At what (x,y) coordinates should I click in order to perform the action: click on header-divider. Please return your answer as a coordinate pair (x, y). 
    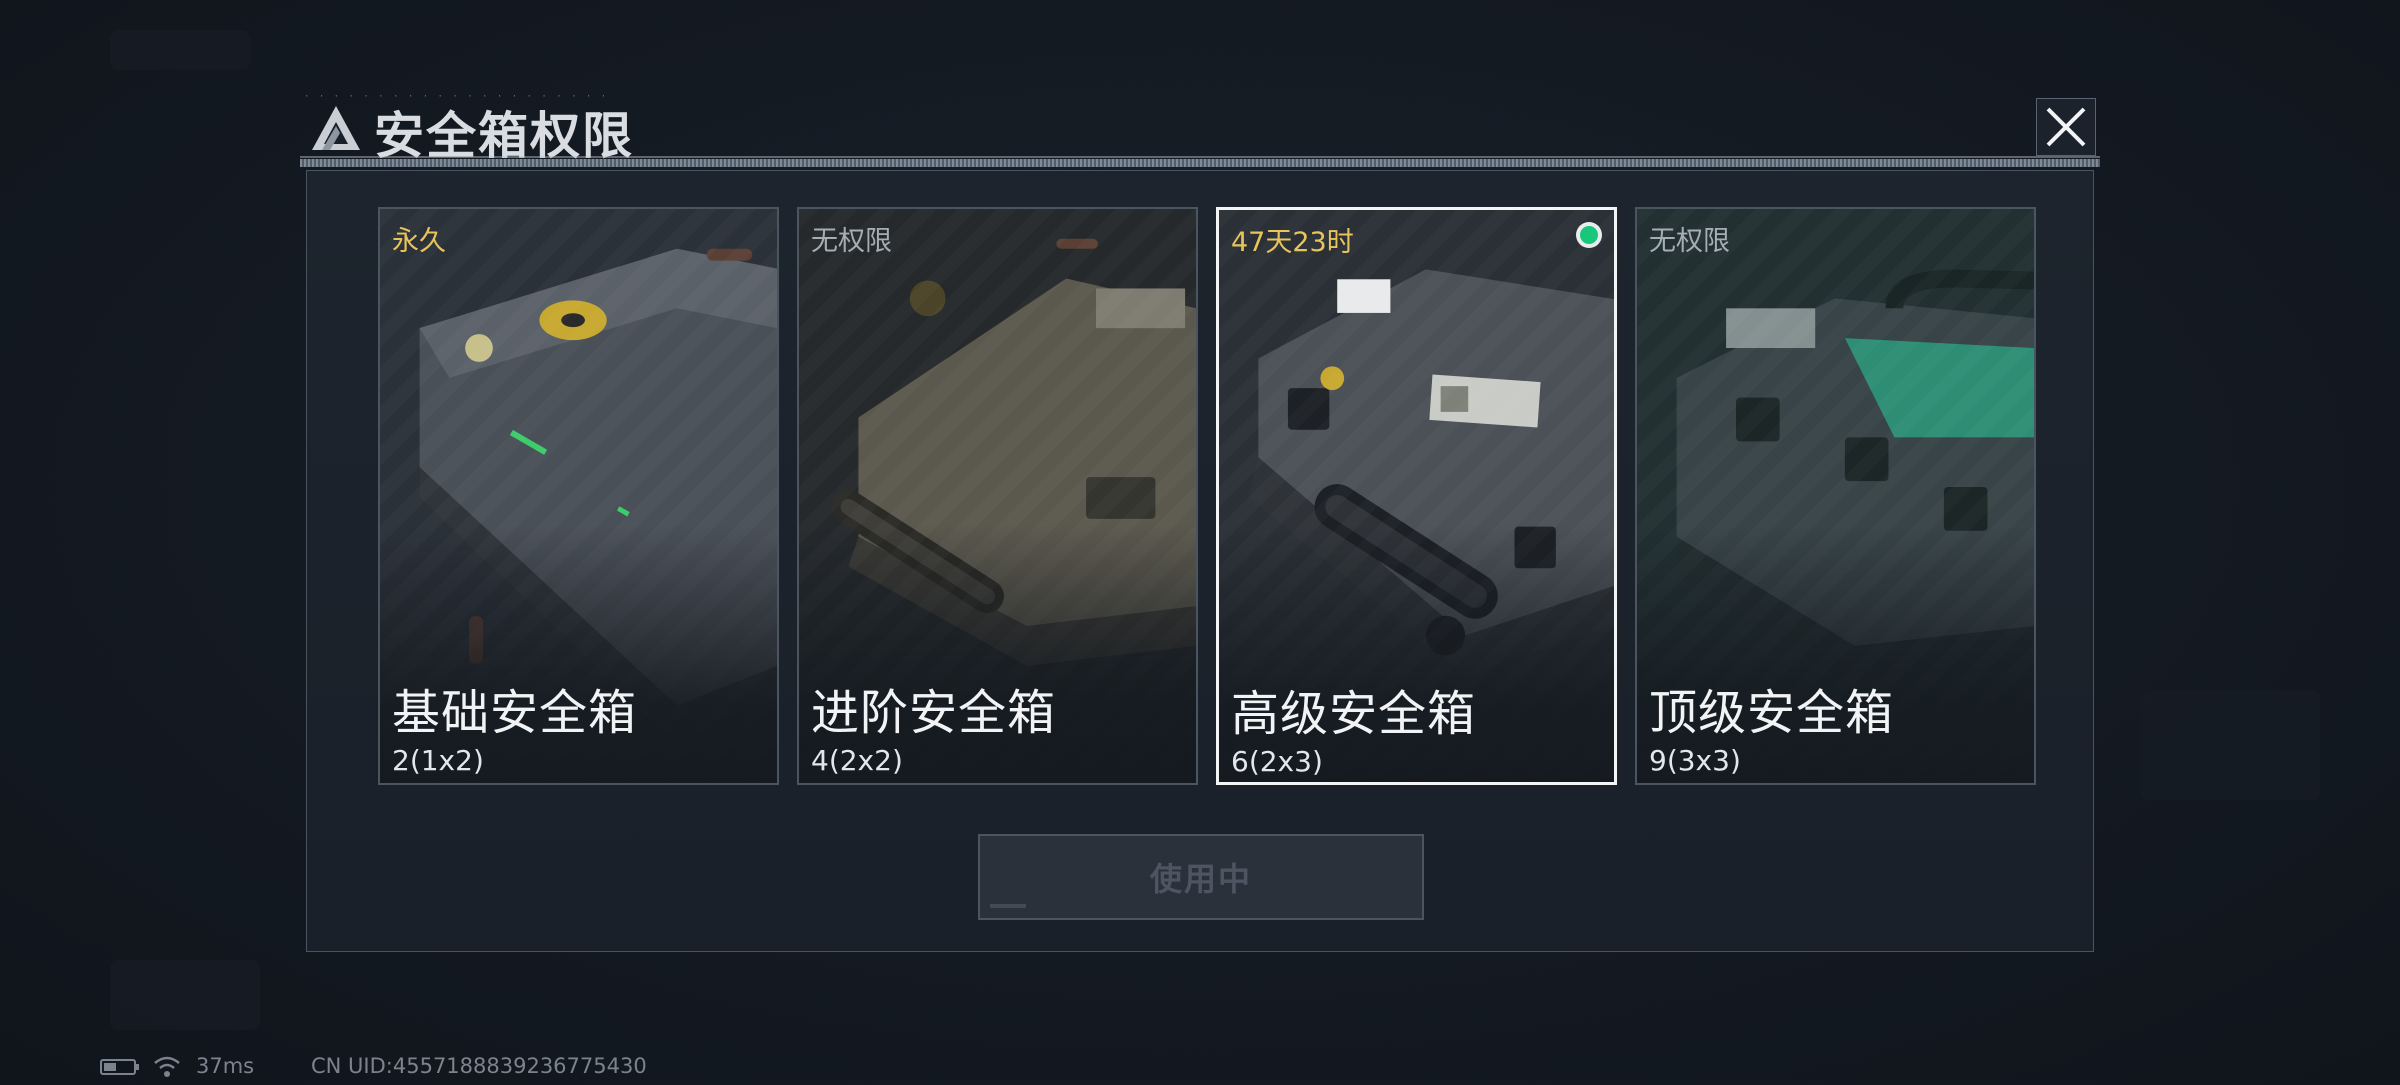
    Looking at the image, I should click on (1200, 163).